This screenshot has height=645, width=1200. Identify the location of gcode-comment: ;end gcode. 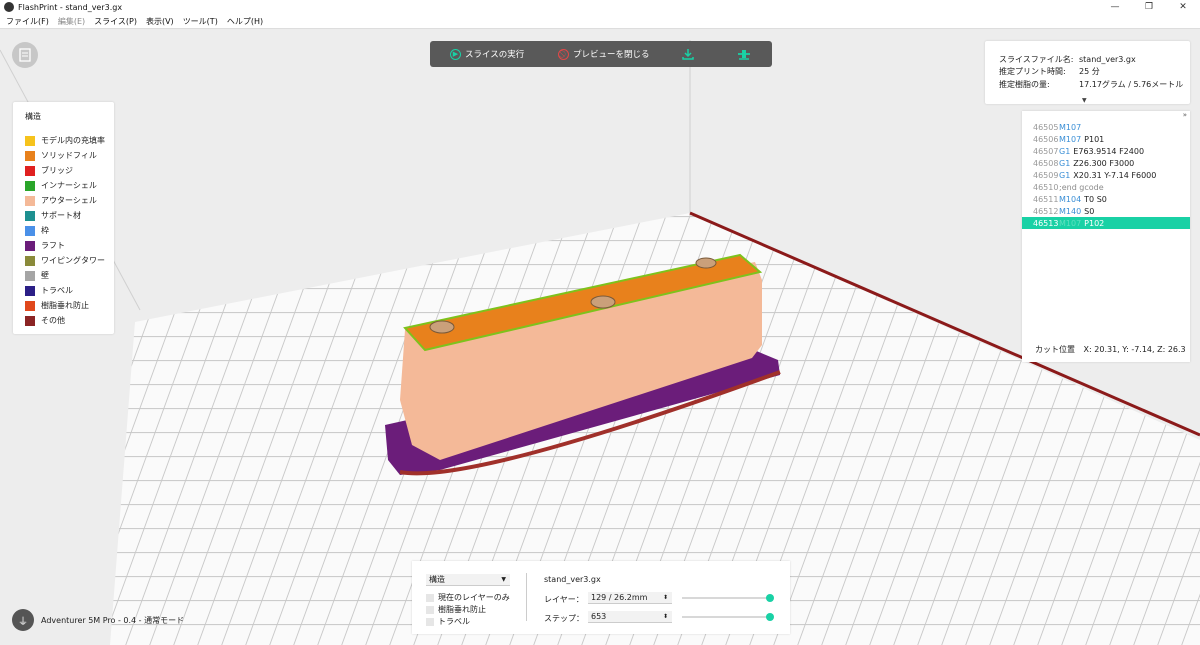
(1081, 187).